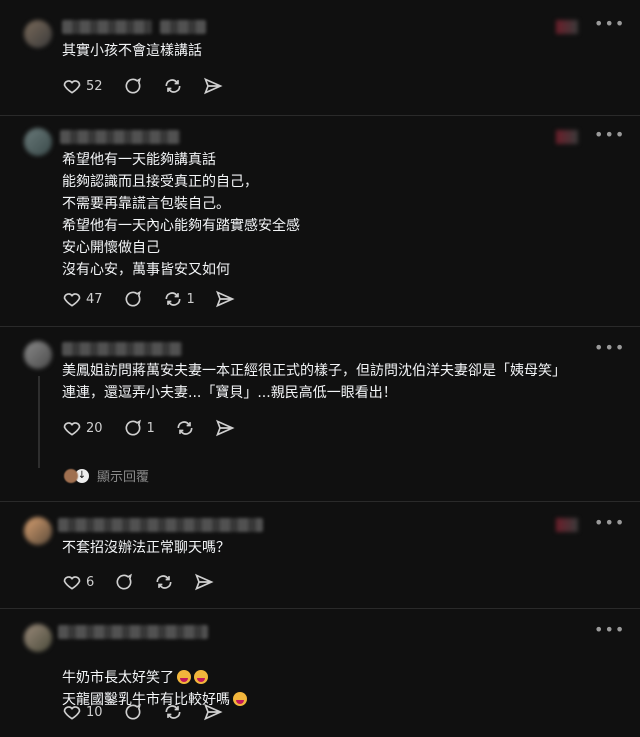  I want to click on like-button: 10, so click(82, 712).